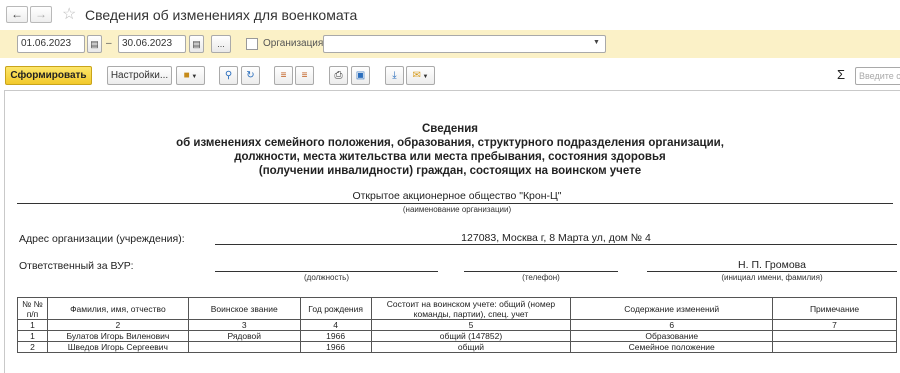 The image size is (900, 373). What do you see at coordinates (471, 347) in the screenshot?
I see `table-cell: общий` at bounding box center [471, 347].